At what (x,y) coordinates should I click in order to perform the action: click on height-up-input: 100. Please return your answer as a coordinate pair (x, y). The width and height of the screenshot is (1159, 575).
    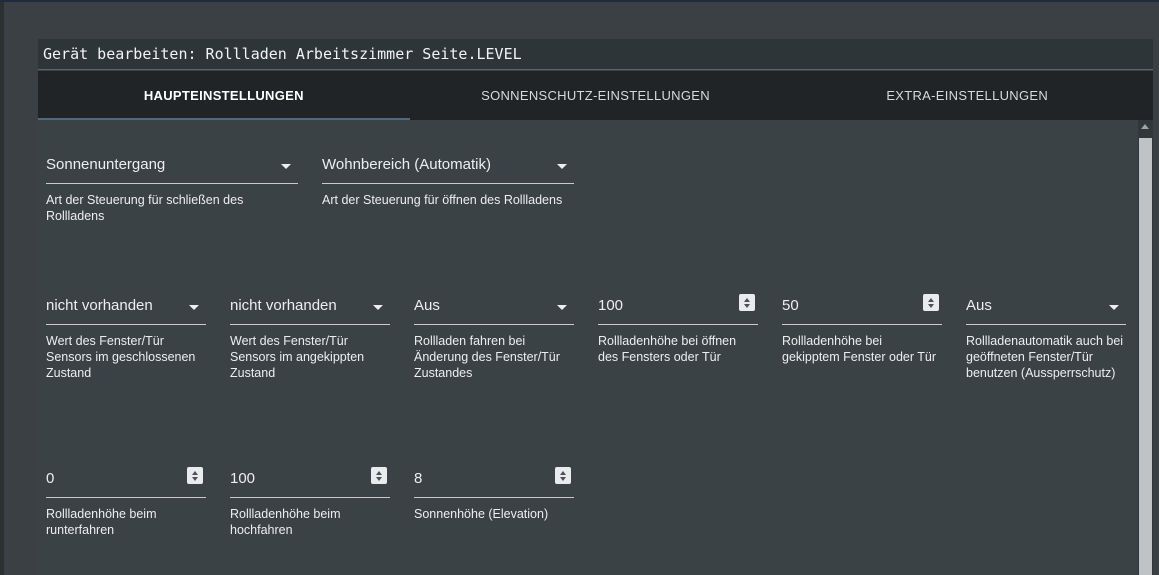
    Looking at the image, I should click on (310, 479).